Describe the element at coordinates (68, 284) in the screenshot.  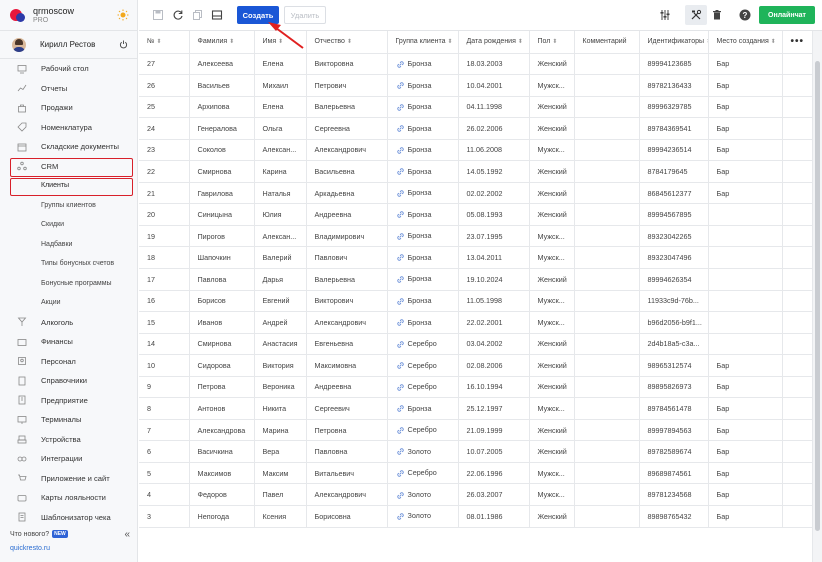
I see `crm-subitem-5: Бонусные программы` at that location.